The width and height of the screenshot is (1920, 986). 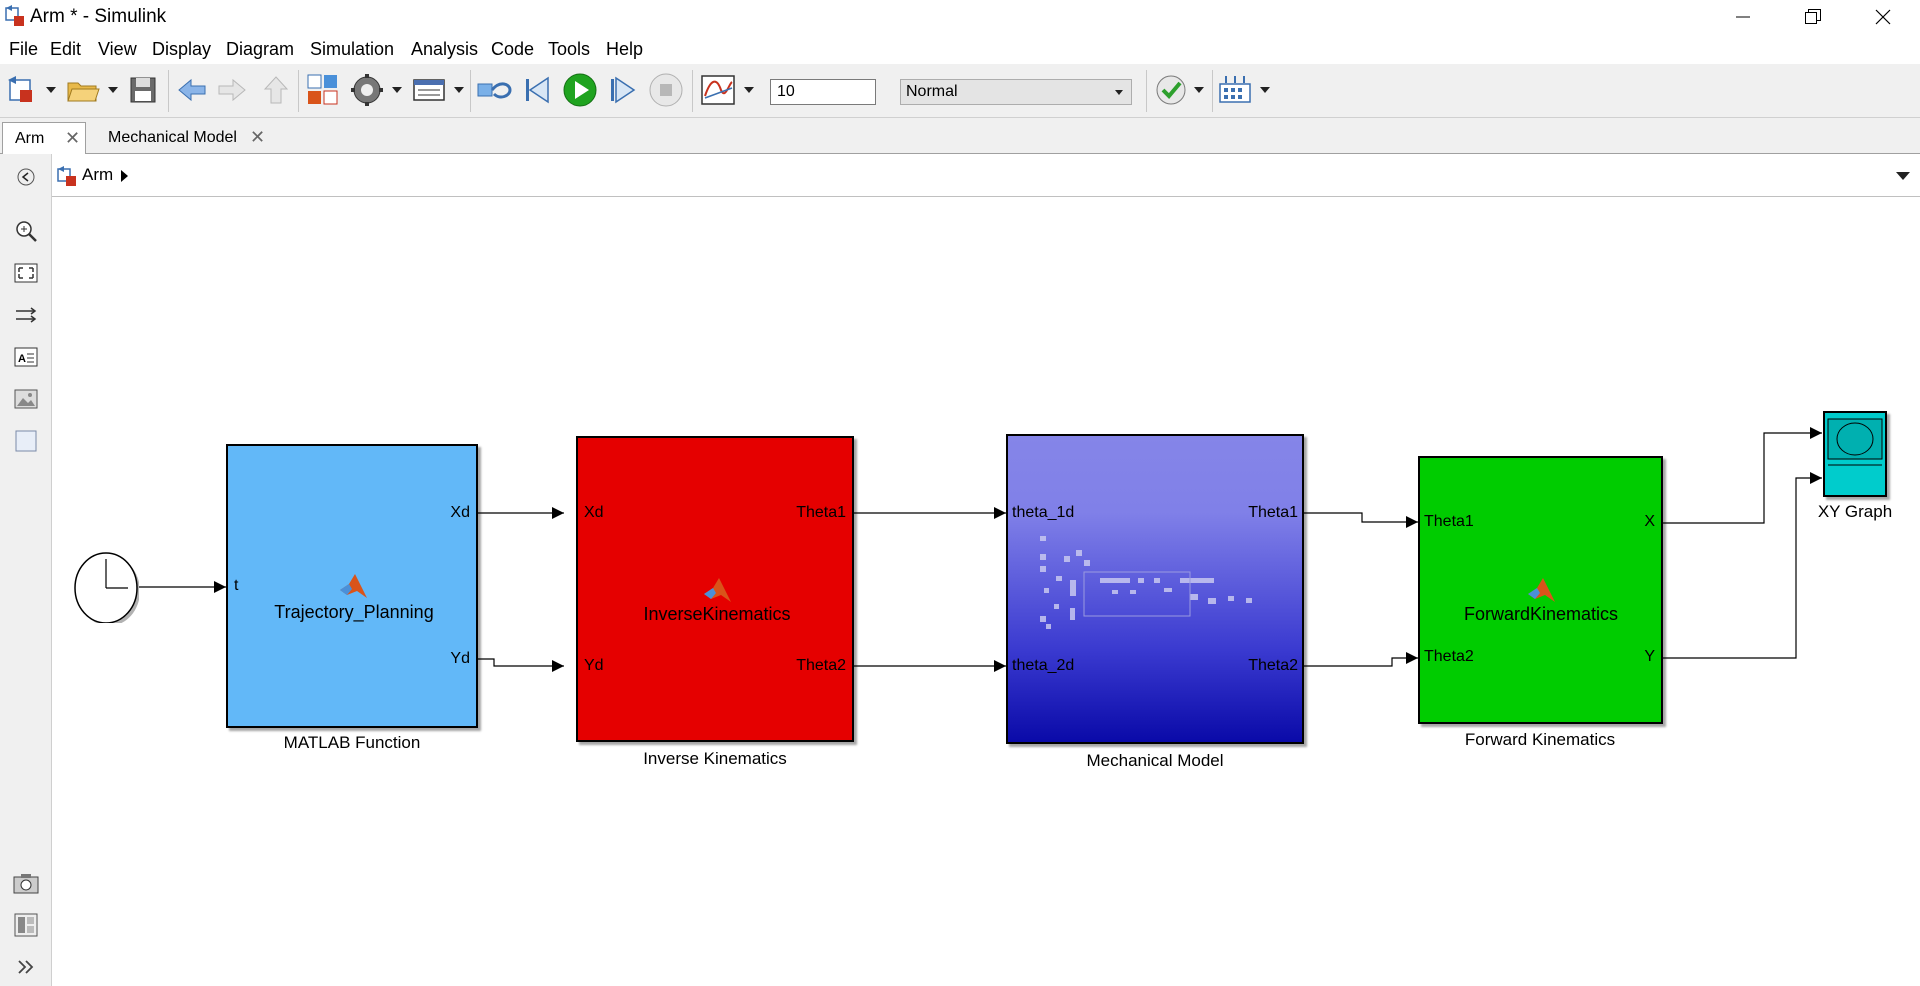 What do you see at coordinates (181, 49) in the screenshot?
I see `menu-display: Display` at bounding box center [181, 49].